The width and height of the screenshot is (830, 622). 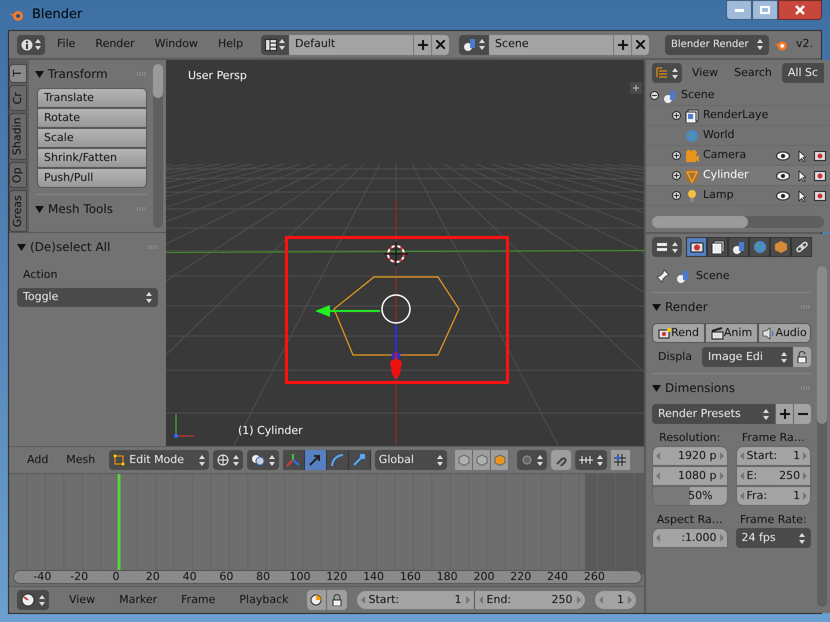 I want to click on pivot-dropdown, so click(x=262, y=460).